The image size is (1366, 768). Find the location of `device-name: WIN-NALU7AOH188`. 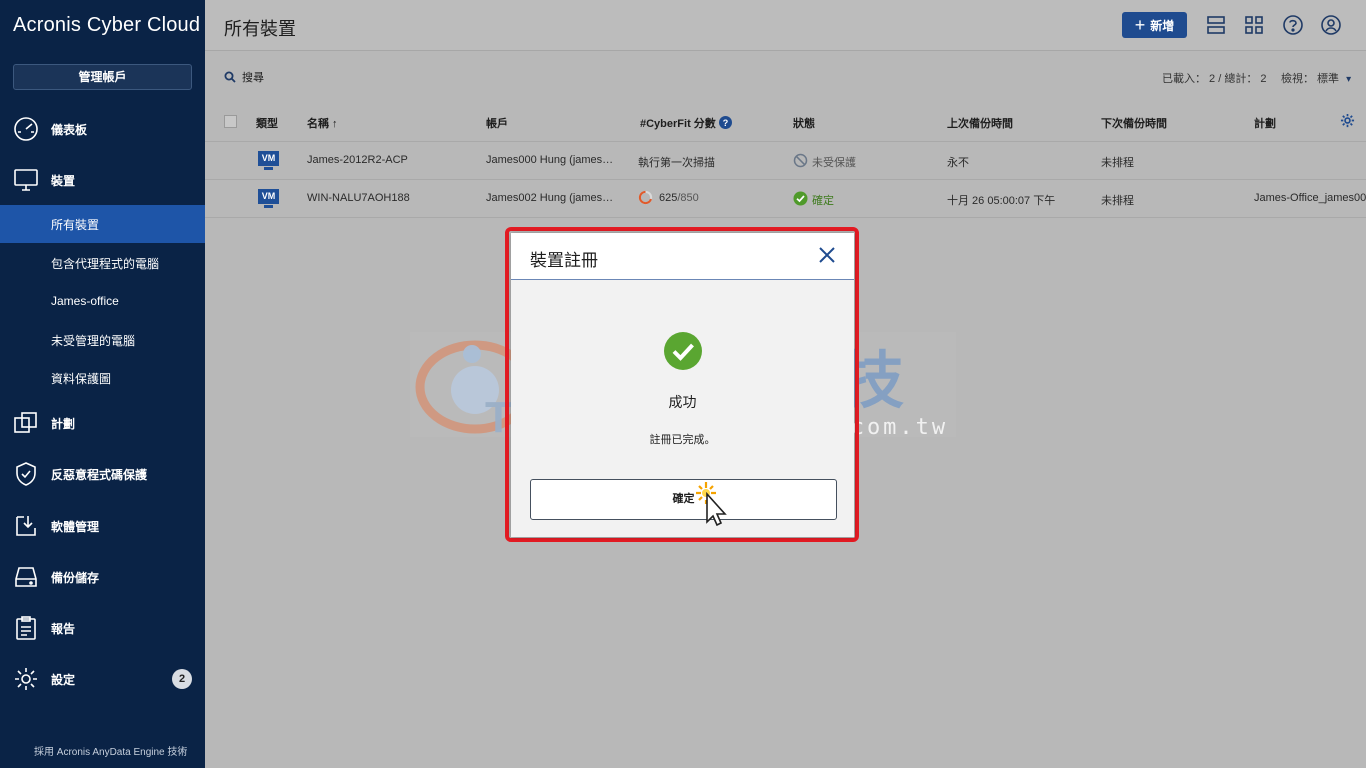

device-name: WIN-NALU7AOH188 is located at coordinates (358, 198).